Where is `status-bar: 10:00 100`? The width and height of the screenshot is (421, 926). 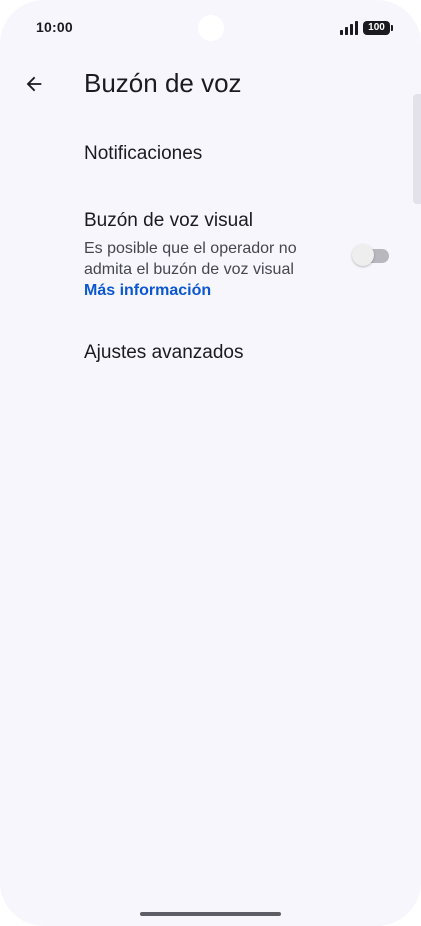 status-bar: 10:00 100 is located at coordinates (210, 28).